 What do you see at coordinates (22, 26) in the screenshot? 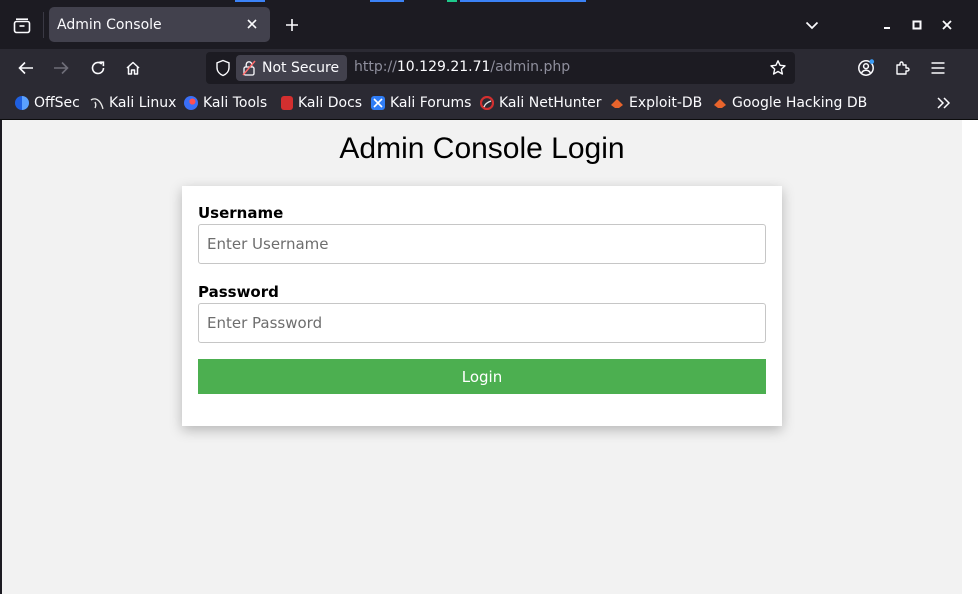
I see `list-all-tabs-icon` at bounding box center [22, 26].